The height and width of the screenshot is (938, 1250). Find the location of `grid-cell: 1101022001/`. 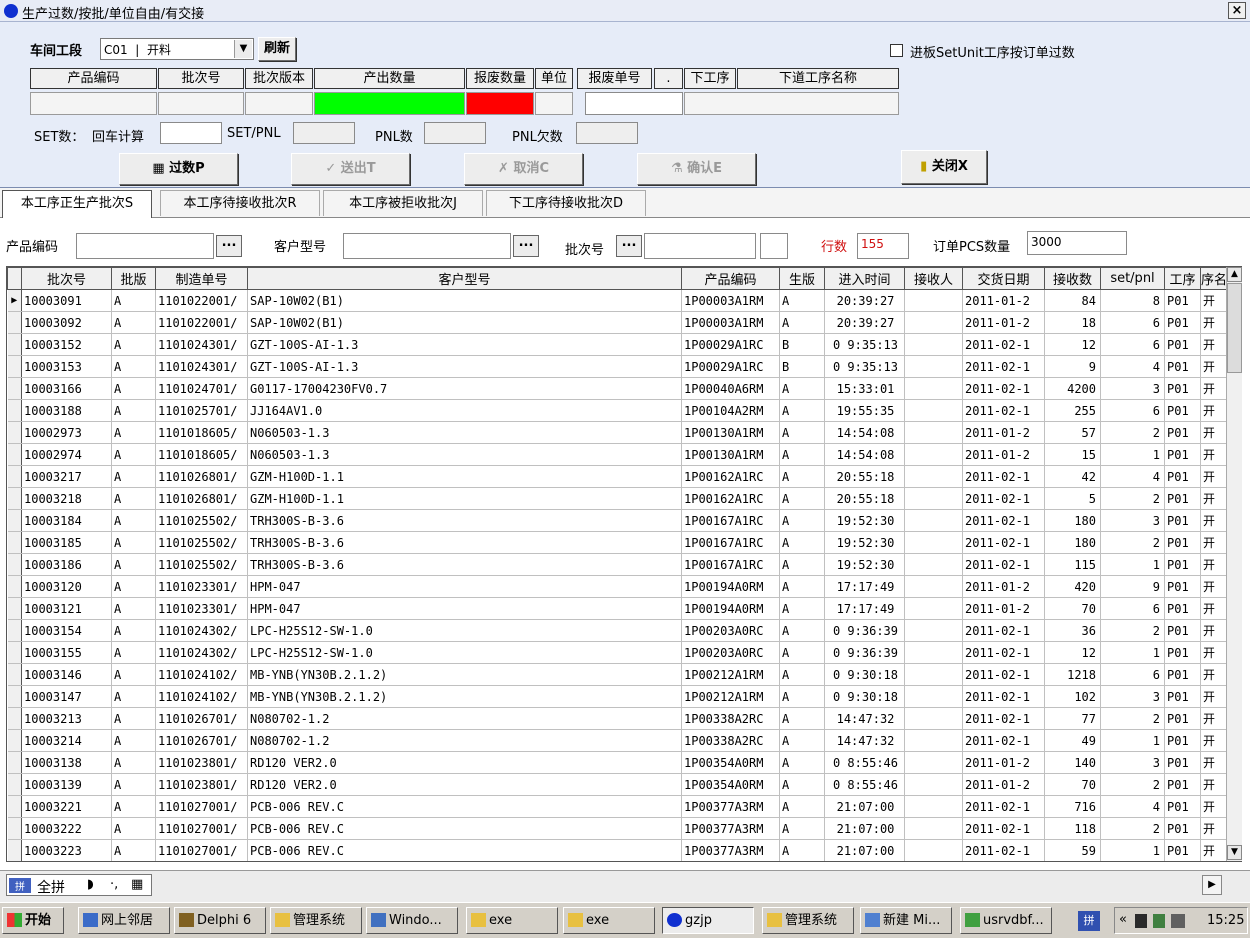

grid-cell: 1101022001/ is located at coordinates (201, 300).